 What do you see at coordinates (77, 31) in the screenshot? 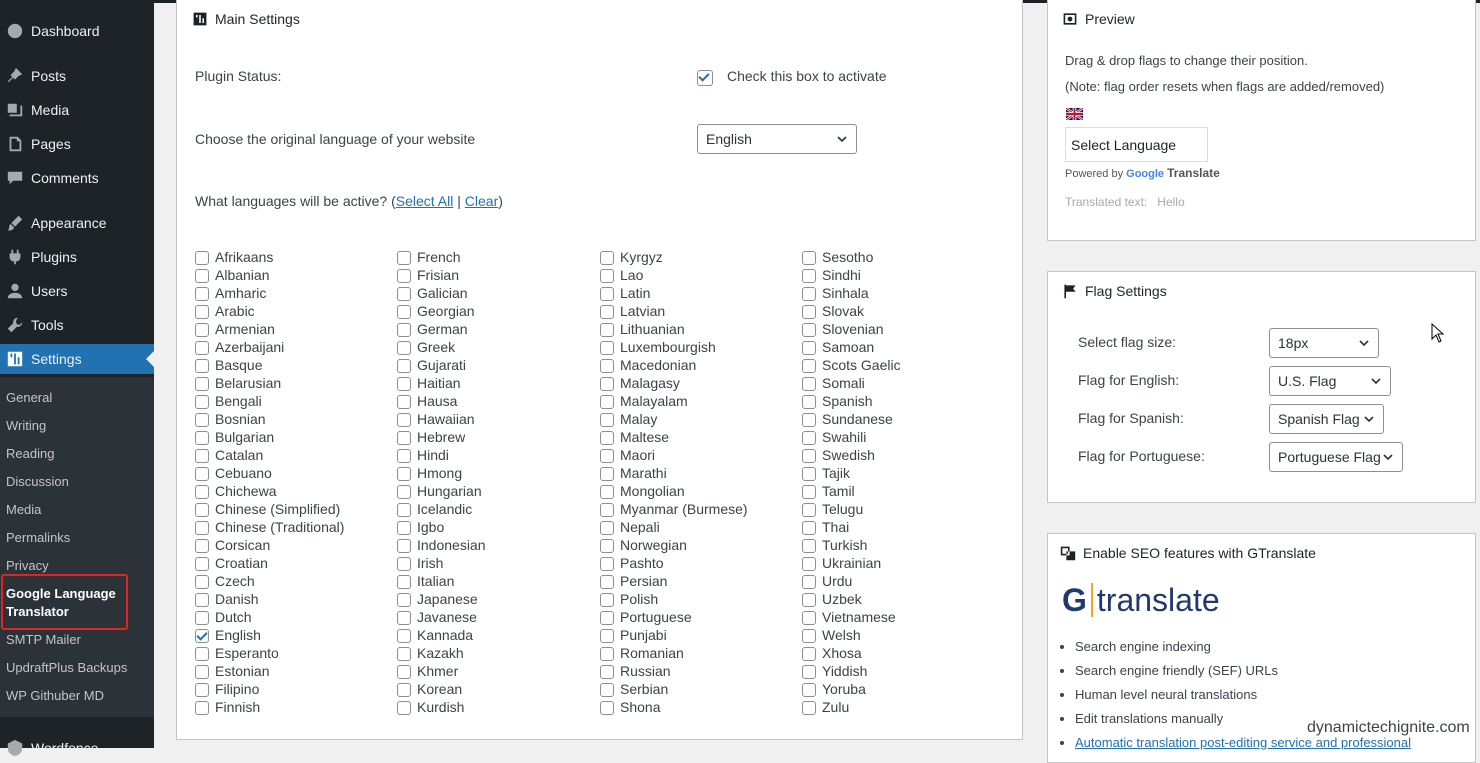
I see `sidebar-item-dashboard: Dashboard` at bounding box center [77, 31].